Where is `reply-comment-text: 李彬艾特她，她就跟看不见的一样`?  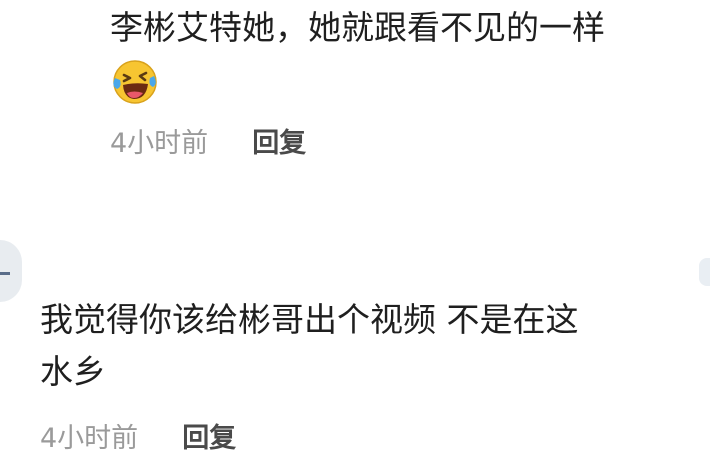 reply-comment-text: 李彬艾特她，她就跟看不见的一样 is located at coordinates (357, 27).